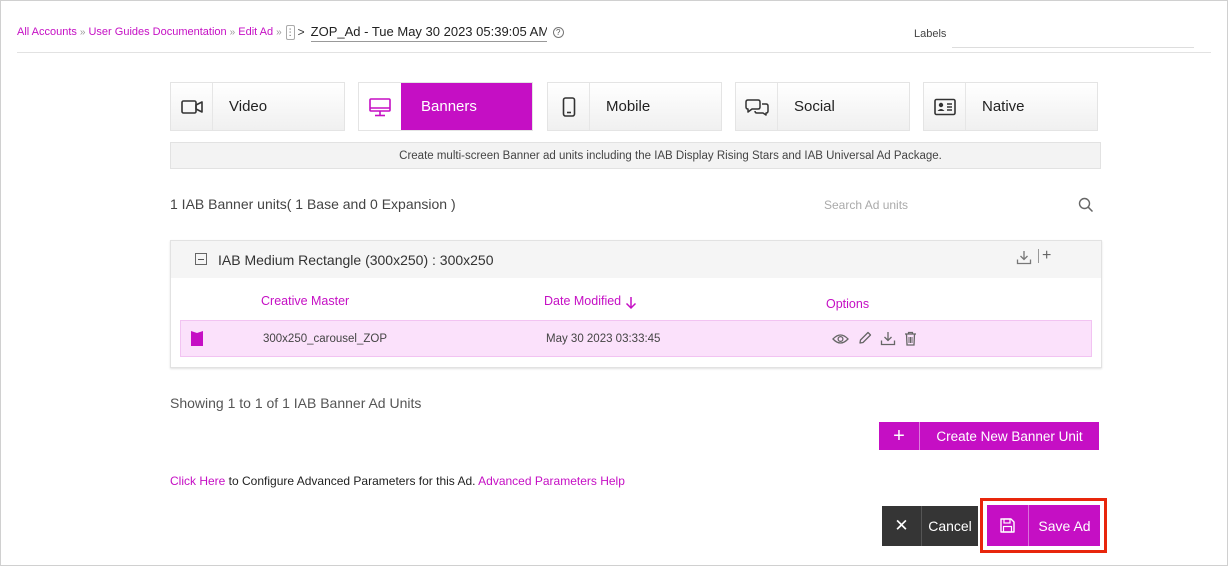  I want to click on tab-social: Social, so click(822, 106).